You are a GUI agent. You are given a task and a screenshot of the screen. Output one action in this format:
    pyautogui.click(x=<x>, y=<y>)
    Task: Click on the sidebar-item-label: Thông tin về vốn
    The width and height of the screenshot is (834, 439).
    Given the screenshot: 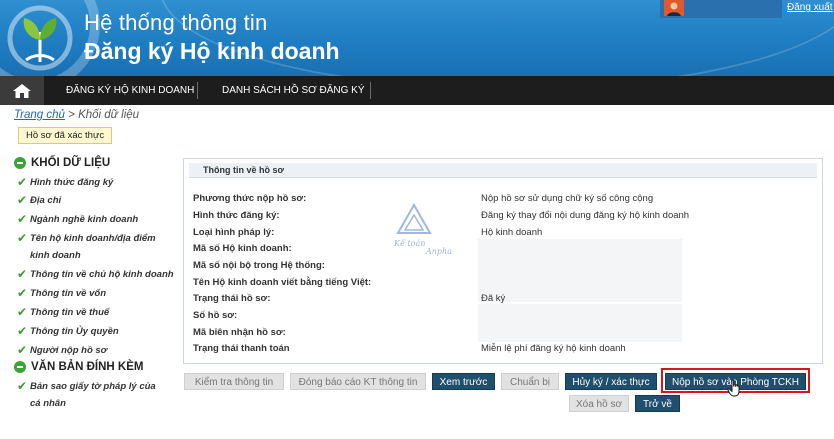 What is the action you would take?
    pyautogui.click(x=68, y=293)
    